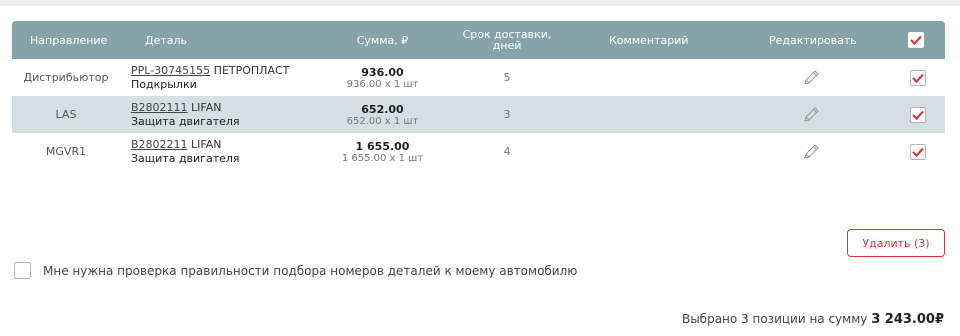 This screenshot has height=336, width=960. What do you see at coordinates (774, 319) in the screenshot?
I see `summary-text: Выбрано 3 позиции на сумму` at bounding box center [774, 319].